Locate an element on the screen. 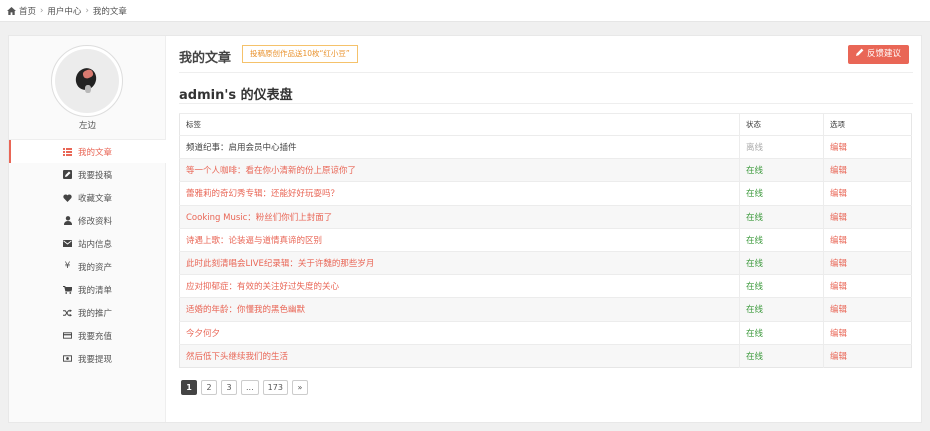 This screenshot has height=431, width=930. sidebar-item-edit-profile: 修改资料 is located at coordinates (87, 220).